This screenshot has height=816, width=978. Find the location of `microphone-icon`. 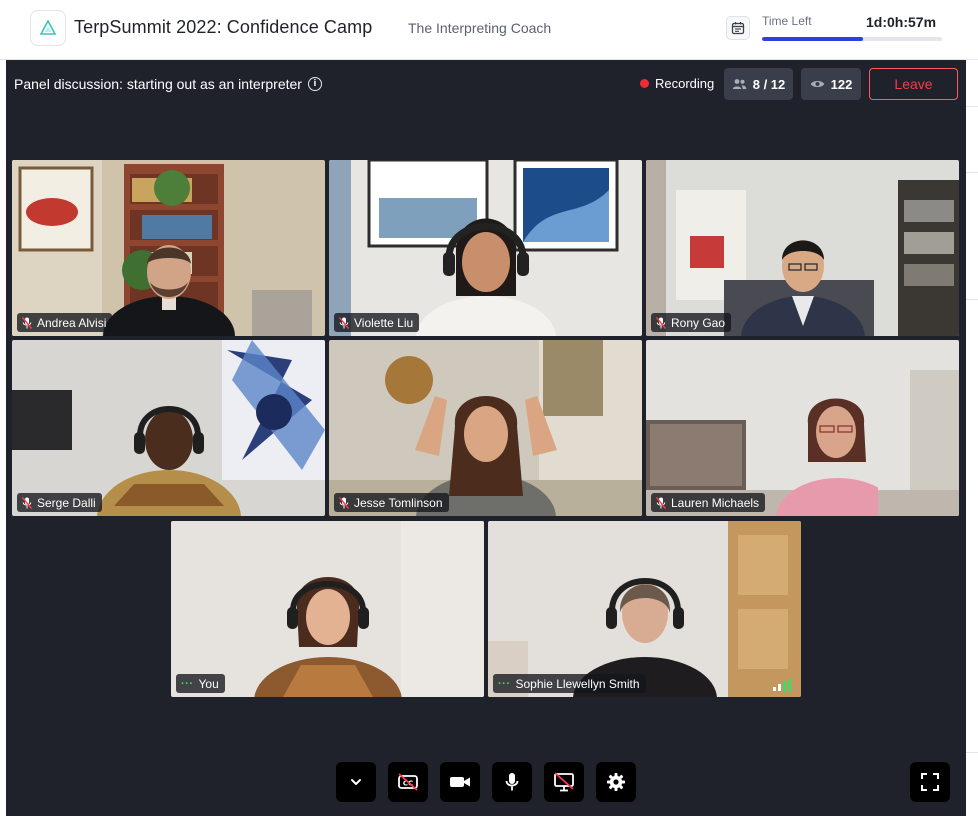

microphone-icon is located at coordinates (512, 782).